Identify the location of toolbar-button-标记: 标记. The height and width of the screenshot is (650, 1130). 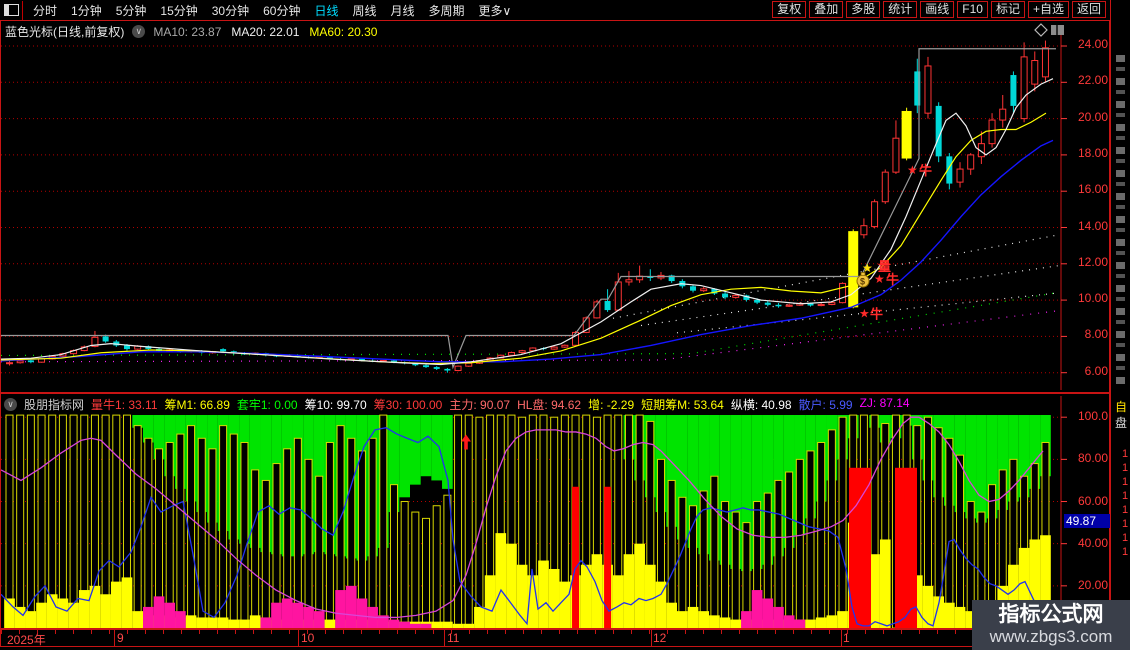
(1007, 9).